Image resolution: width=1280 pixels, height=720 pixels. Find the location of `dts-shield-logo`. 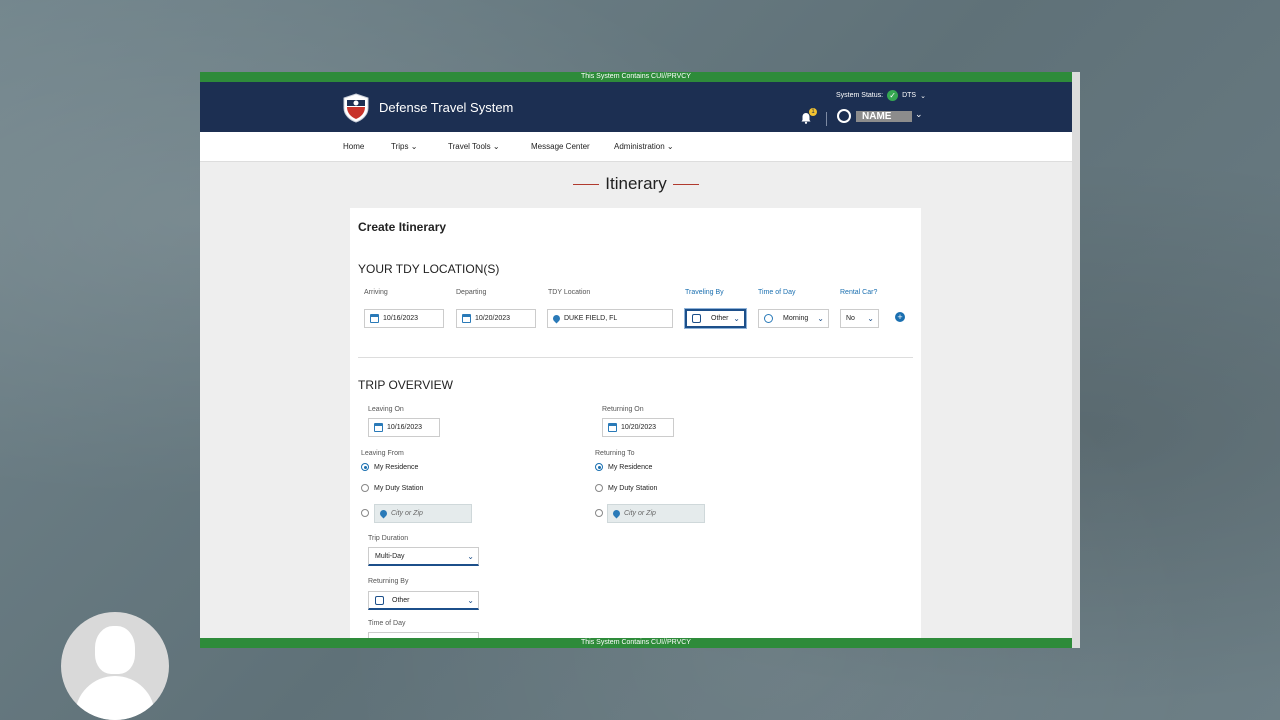

dts-shield-logo is located at coordinates (356, 108).